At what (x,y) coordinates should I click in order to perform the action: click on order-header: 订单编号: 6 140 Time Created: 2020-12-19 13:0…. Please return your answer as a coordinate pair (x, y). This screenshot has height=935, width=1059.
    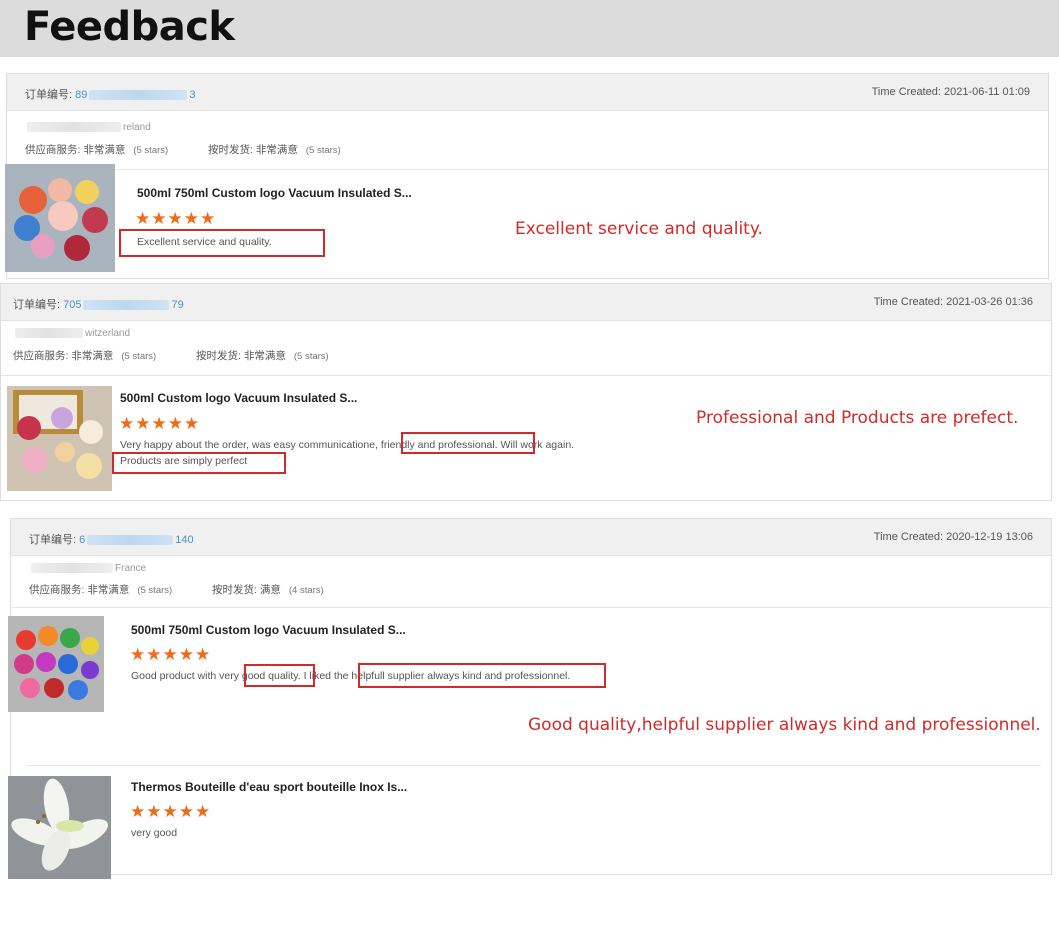
    Looking at the image, I should click on (531, 537).